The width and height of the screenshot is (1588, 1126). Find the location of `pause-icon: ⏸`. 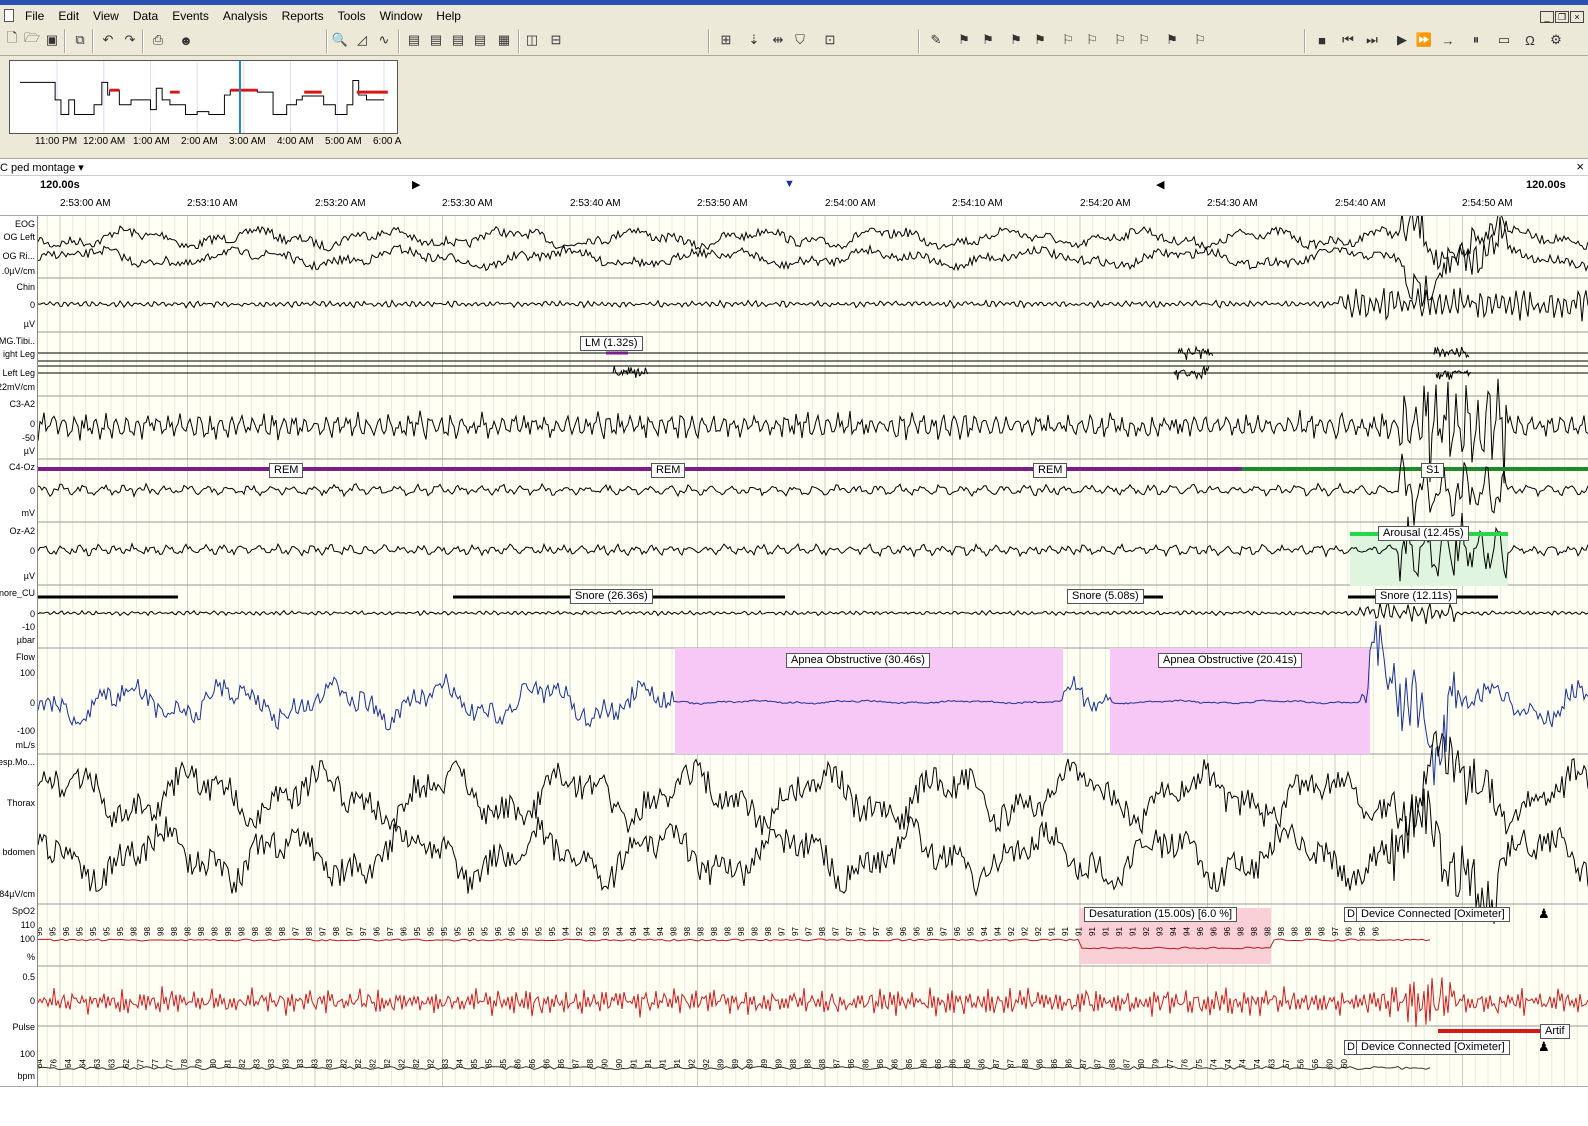

pause-icon: ⏸ is located at coordinates (1476, 40).